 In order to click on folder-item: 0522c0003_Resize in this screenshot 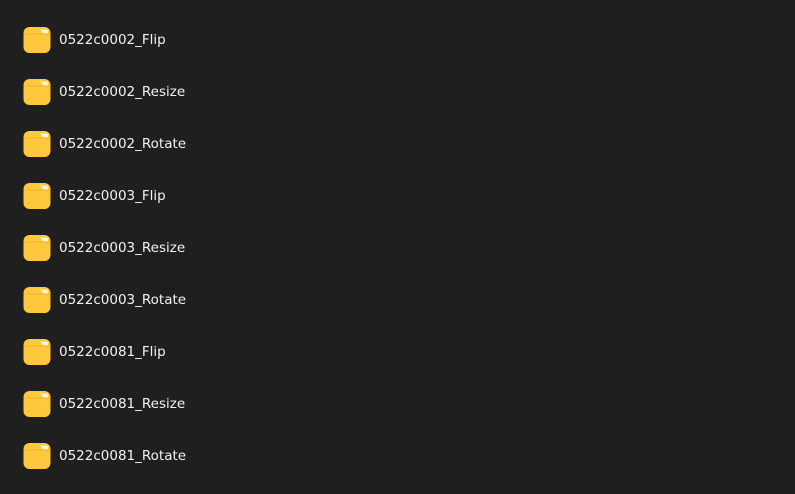, I will do `click(397, 248)`.